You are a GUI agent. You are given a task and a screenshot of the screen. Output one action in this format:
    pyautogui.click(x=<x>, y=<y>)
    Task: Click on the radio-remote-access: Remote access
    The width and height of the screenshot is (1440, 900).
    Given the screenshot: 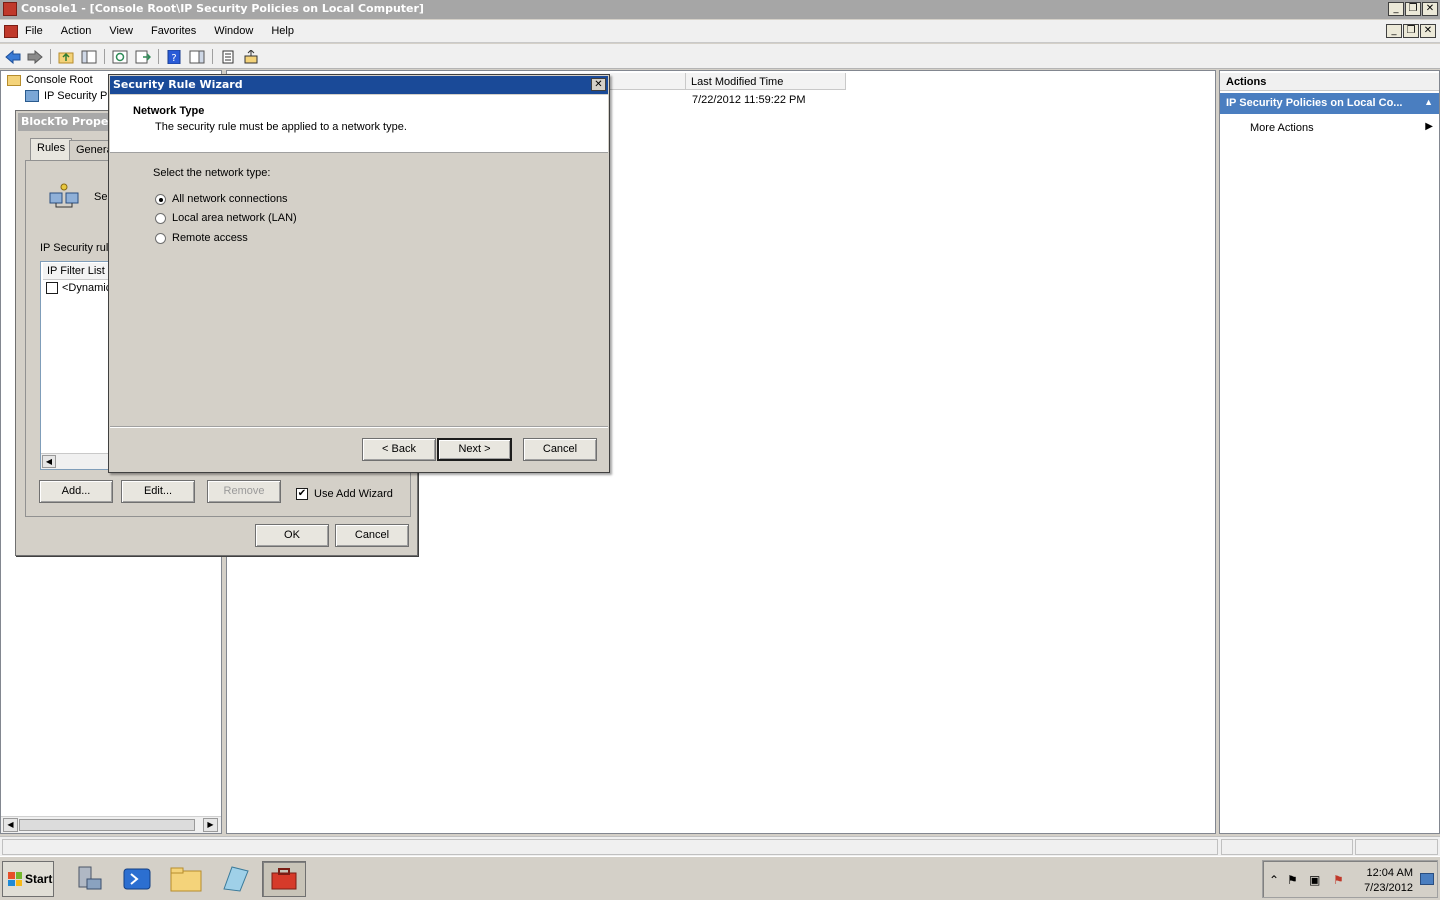 What is the action you would take?
    pyautogui.click(x=201, y=238)
    